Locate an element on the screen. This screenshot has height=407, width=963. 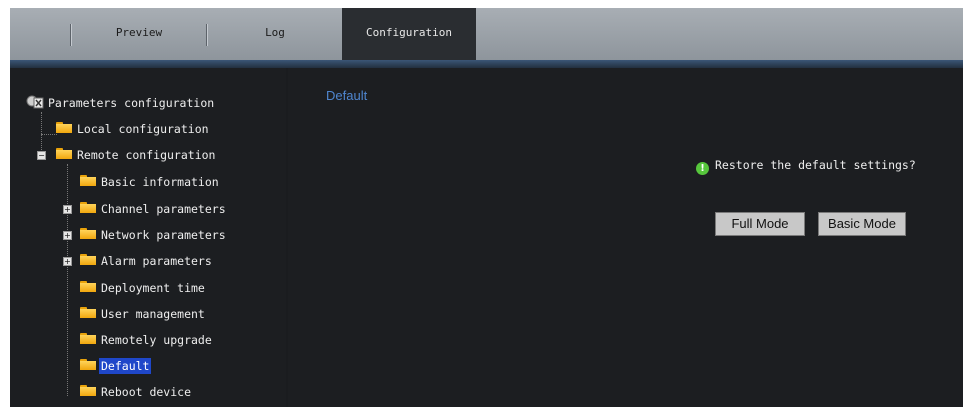
tab-configuration: Configuration is located at coordinates (409, 34).